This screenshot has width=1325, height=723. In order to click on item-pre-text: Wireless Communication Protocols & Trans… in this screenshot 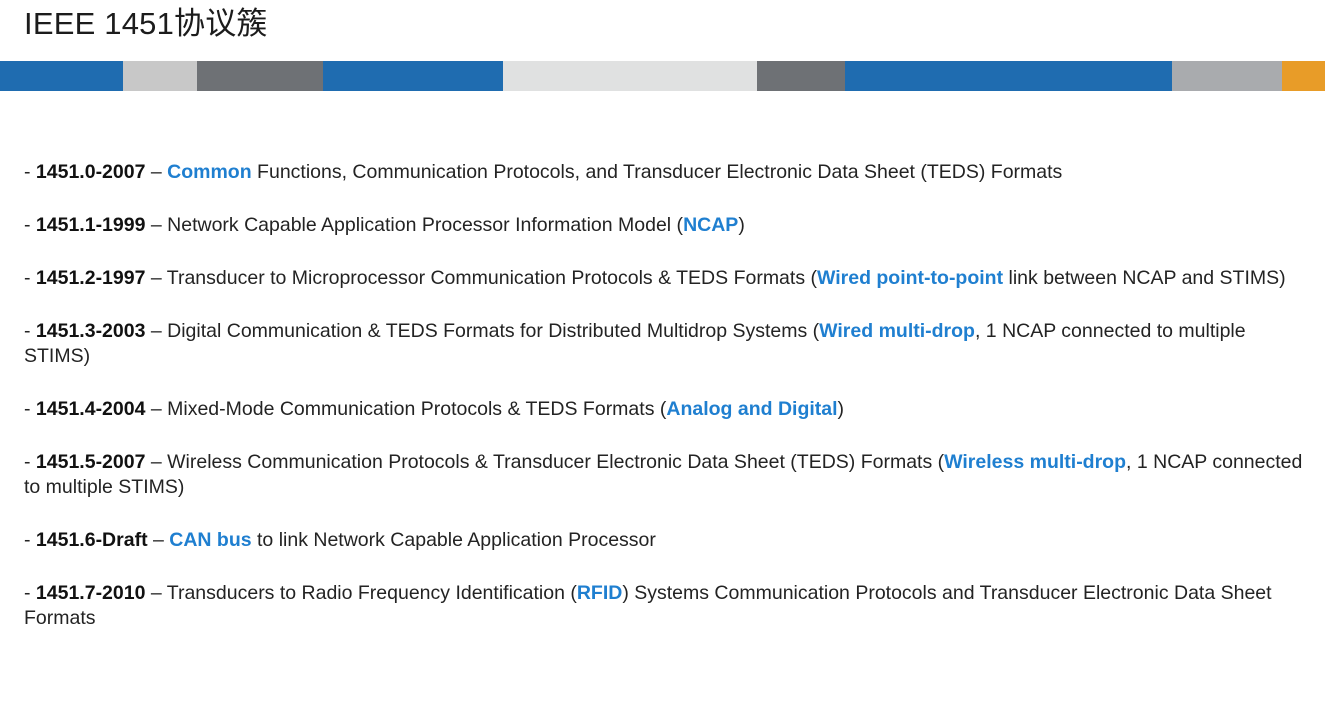, I will do `click(556, 462)`.